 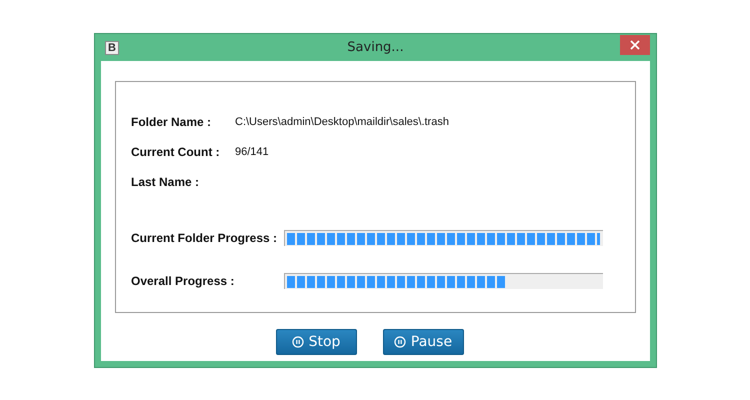 What do you see at coordinates (316, 342) in the screenshot?
I see `action-button: Stop` at bounding box center [316, 342].